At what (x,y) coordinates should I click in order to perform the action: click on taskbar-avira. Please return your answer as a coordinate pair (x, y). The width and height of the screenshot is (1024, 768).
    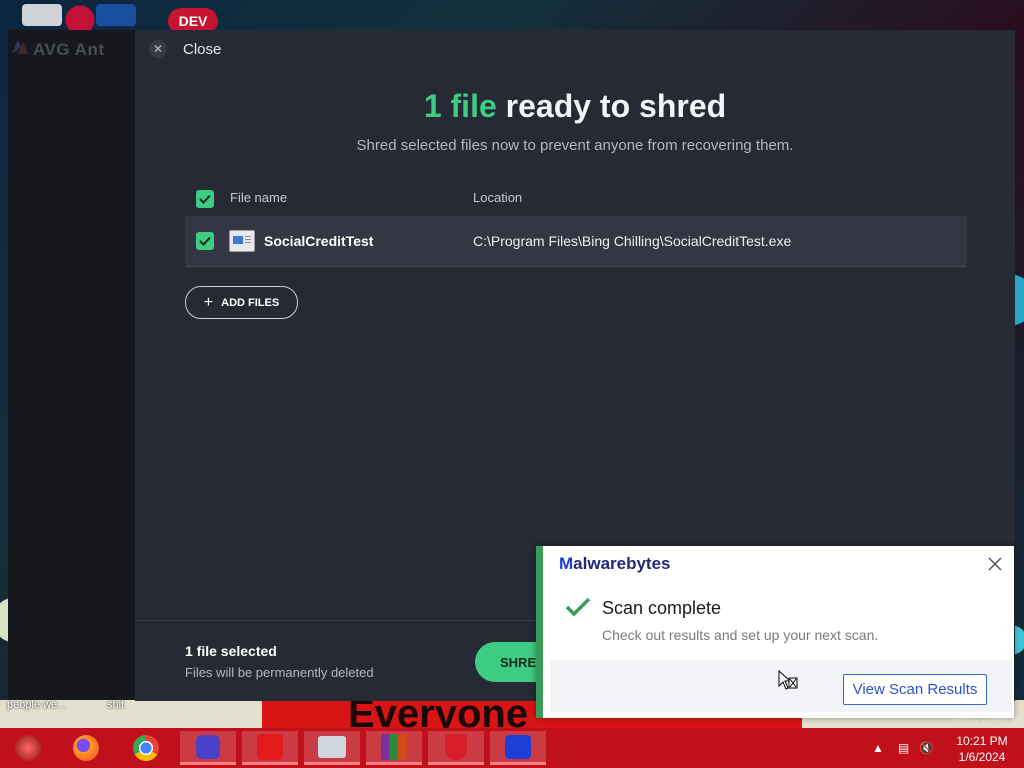
    Looking at the image, I should click on (270, 748).